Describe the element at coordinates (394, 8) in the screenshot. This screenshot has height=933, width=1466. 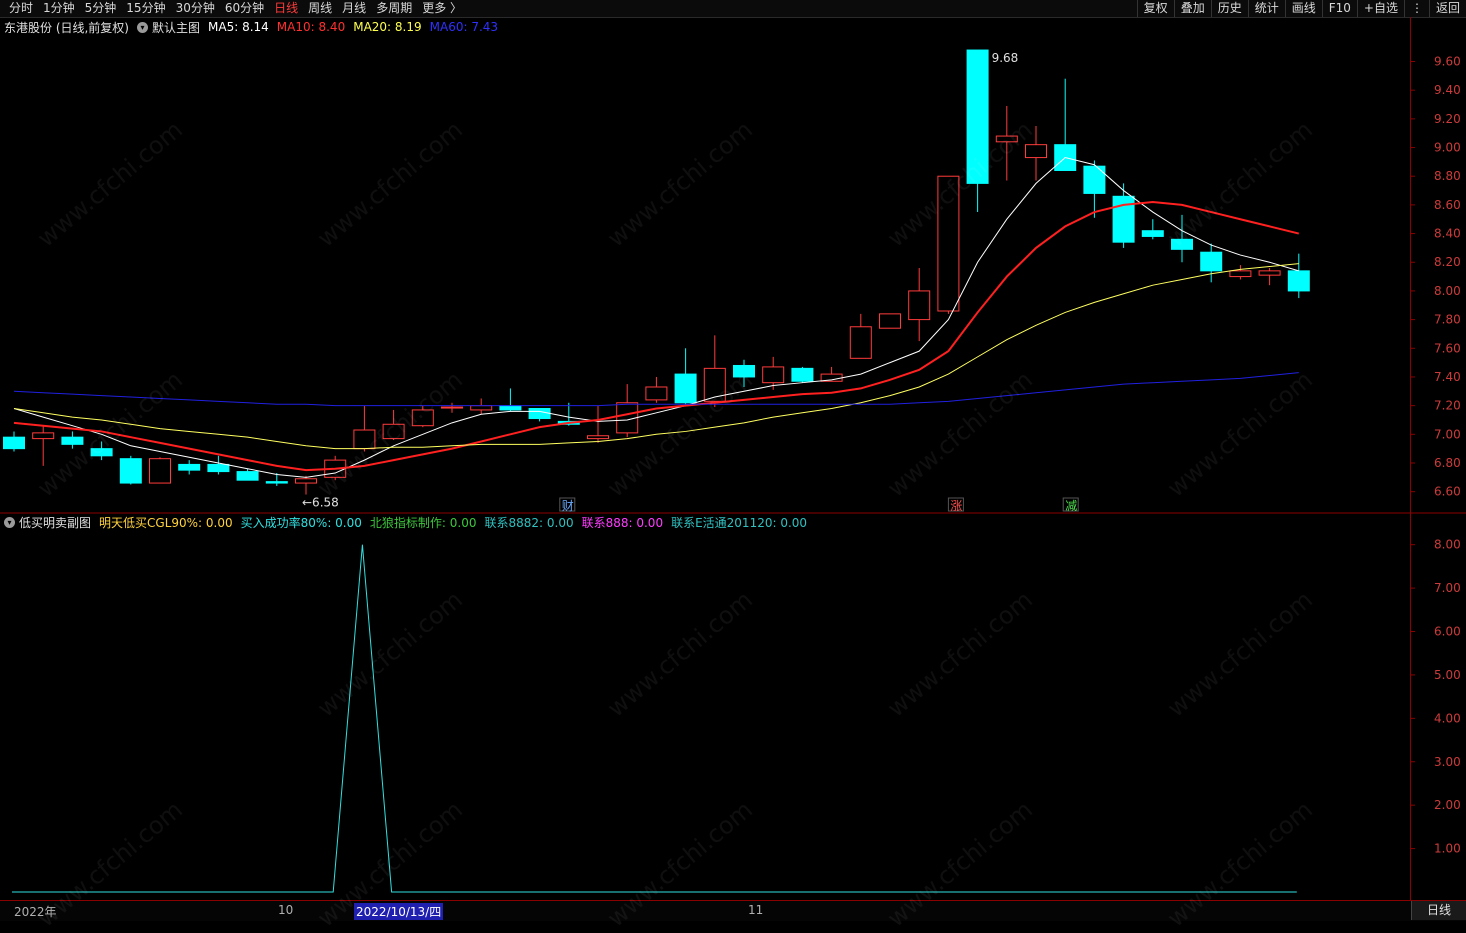
I see `period-tab: 多周期` at that location.